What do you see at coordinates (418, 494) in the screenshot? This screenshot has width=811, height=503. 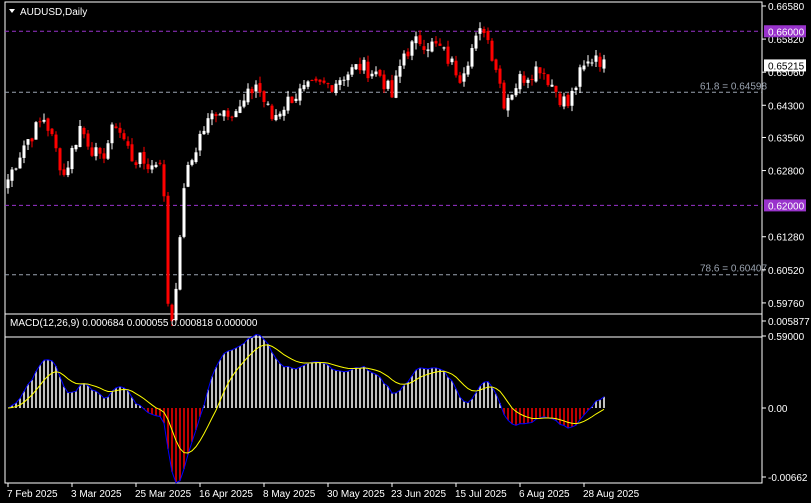 I see `x-tick-label: 23 Jun 2025` at bounding box center [418, 494].